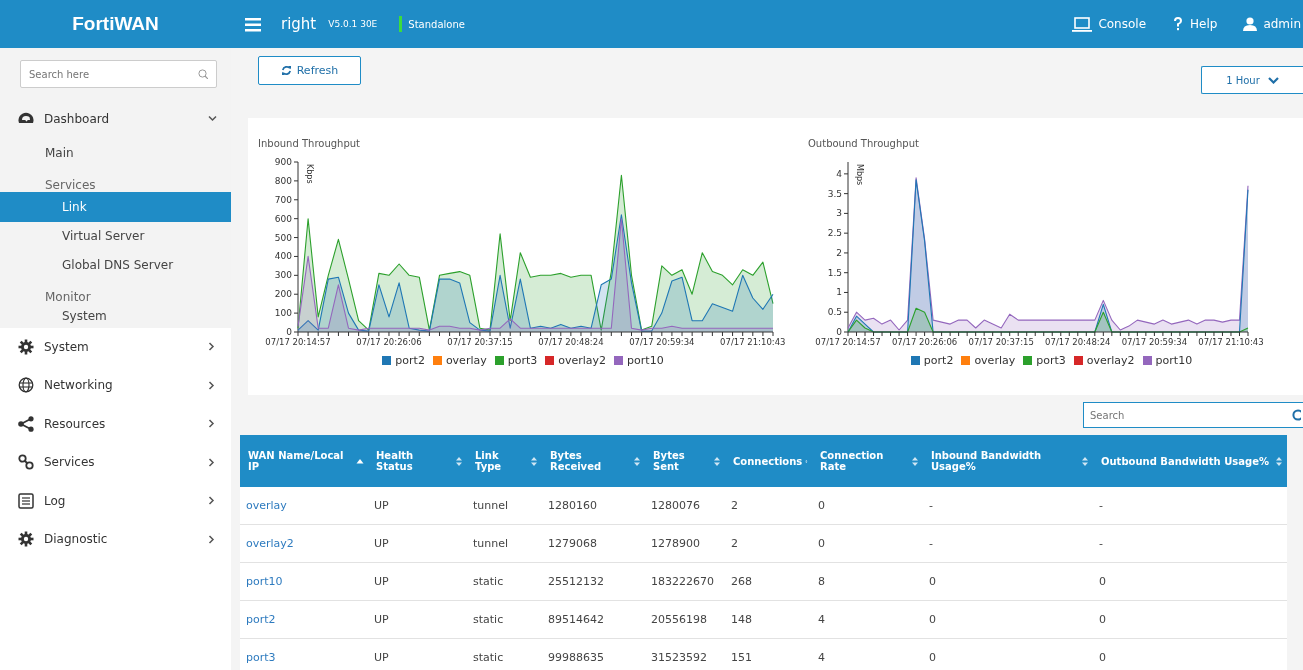 The image size is (1303, 670). What do you see at coordinates (26, 462) in the screenshot?
I see `link-icon` at bounding box center [26, 462].